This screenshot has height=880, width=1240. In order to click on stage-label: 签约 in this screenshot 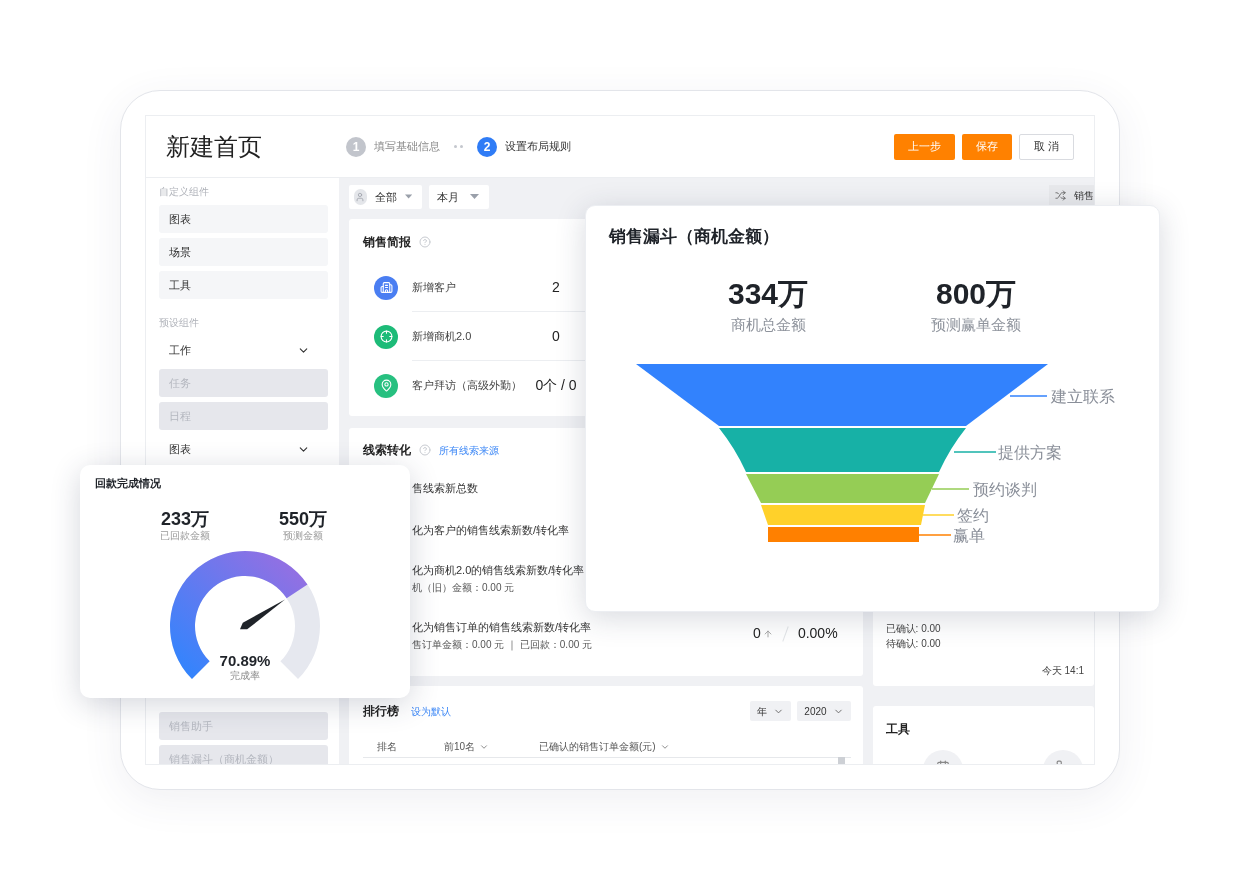, I will do `click(973, 515)`.